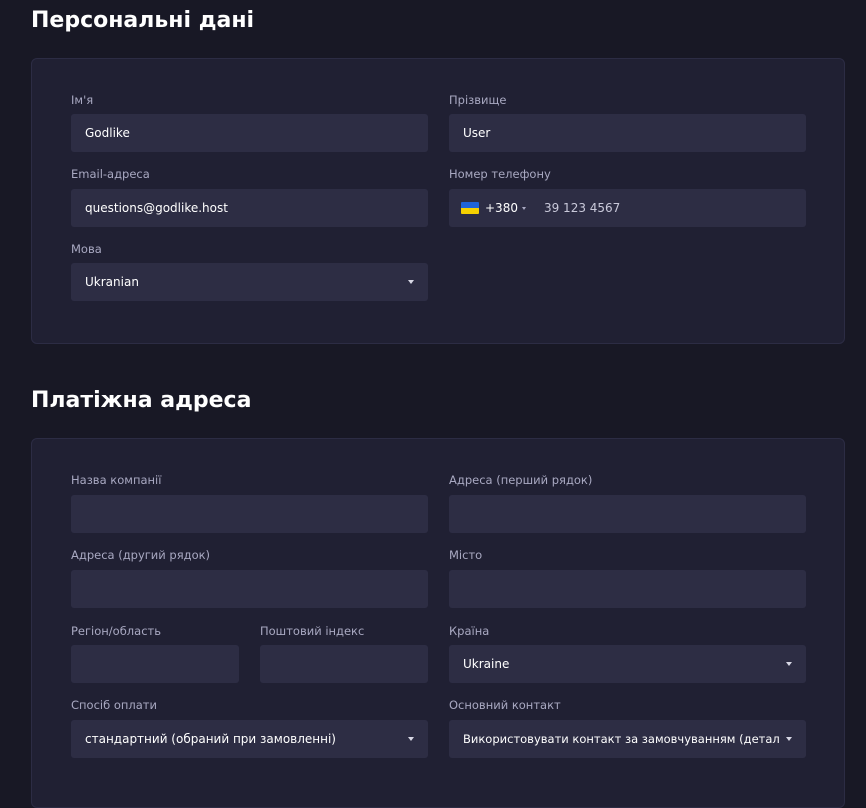 This screenshot has width=866, height=808. Describe the element at coordinates (486, 664) in the screenshot. I see `country-value: Ukraine` at that location.